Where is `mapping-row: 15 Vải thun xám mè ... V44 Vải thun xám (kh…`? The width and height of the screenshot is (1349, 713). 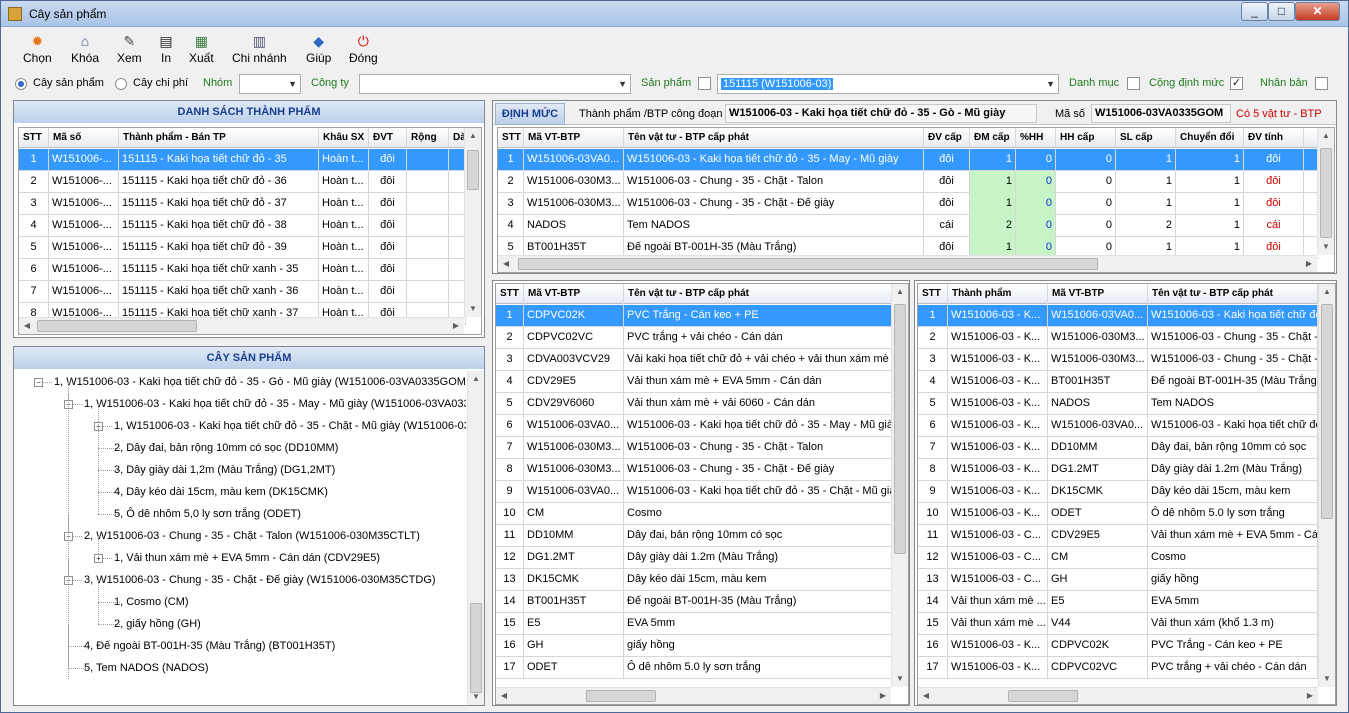
mapping-row: 15 Vải thun xám mè ... V44 Vải thun xám (kh… is located at coordinates (1119, 624).